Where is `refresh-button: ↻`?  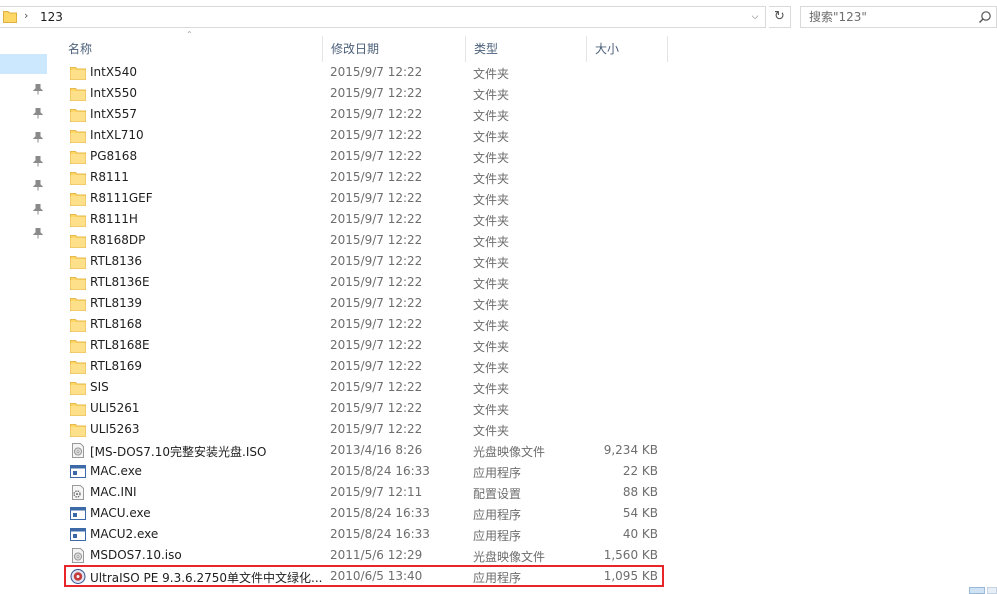 refresh-button: ↻ is located at coordinates (780, 17).